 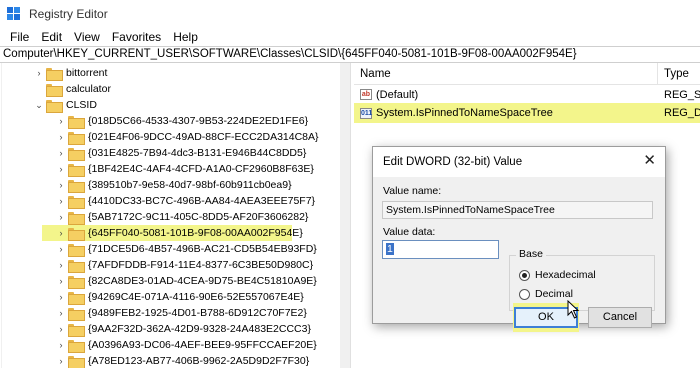 I want to click on tree-item-bittorrent: › bittorrent, so click(x=70, y=73).